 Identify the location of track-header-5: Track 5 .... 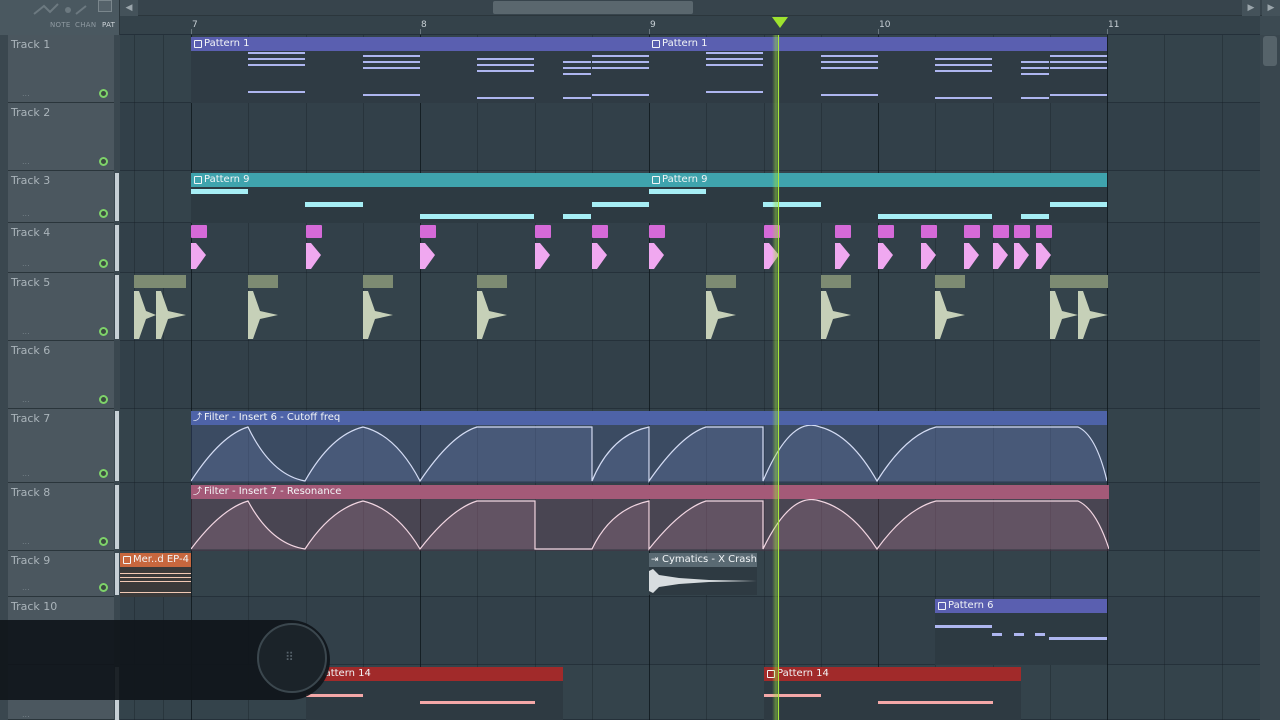
(61, 307).